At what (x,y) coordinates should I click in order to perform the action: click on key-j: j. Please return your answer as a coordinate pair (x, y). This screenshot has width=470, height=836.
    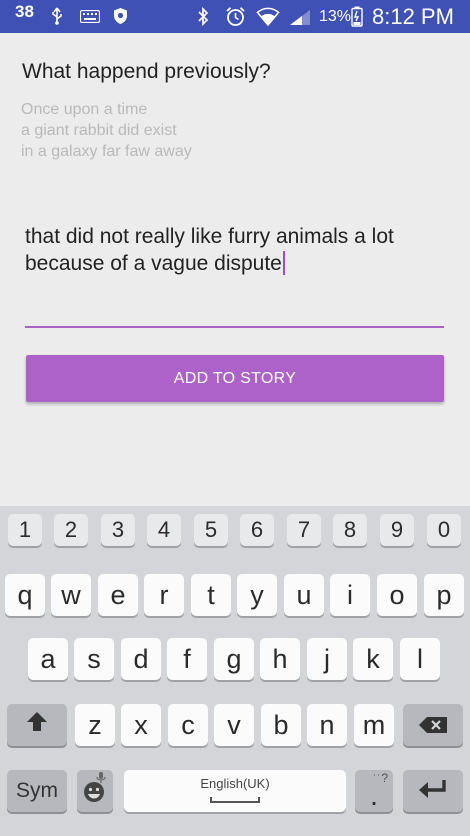
    Looking at the image, I should click on (327, 659).